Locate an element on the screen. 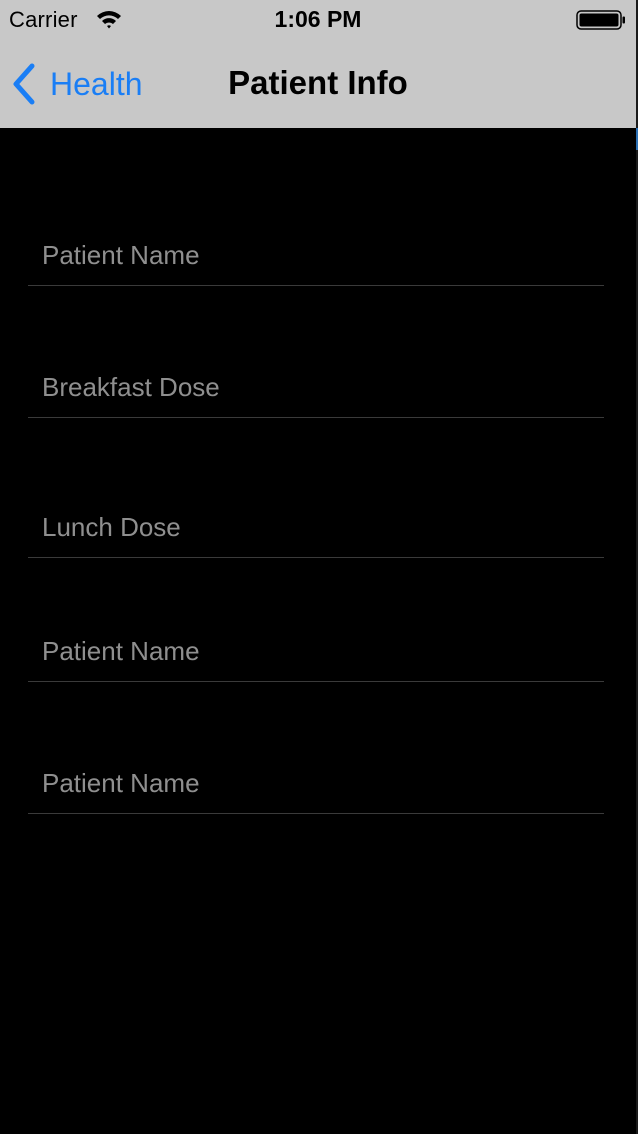  lunch-dose-input is located at coordinates (316, 527).